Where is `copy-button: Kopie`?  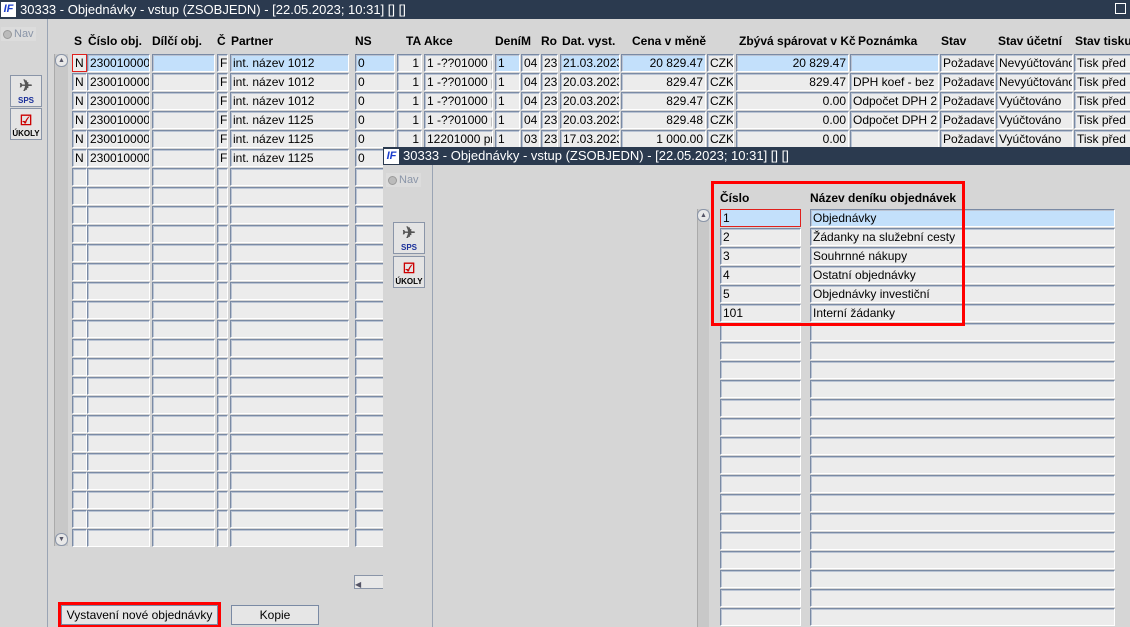 copy-button: Kopie is located at coordinates (275, 615).